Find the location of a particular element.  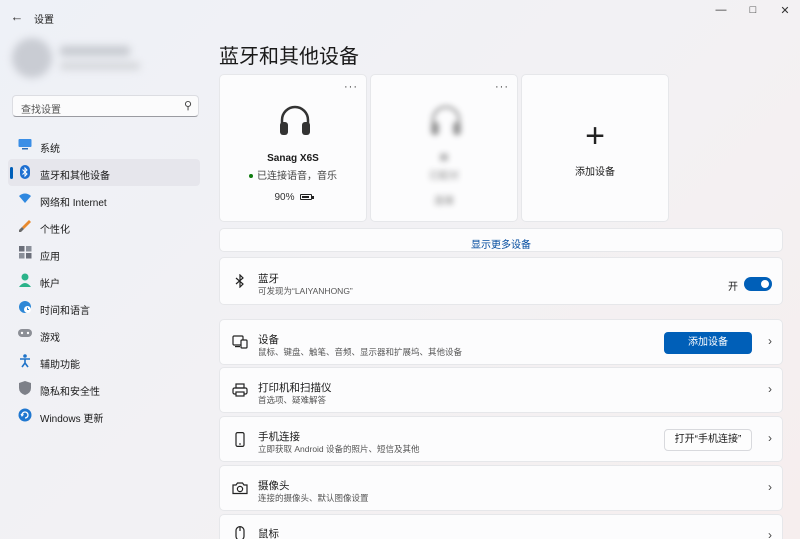

profile-email-redacted is located at coordinates (100, 66).